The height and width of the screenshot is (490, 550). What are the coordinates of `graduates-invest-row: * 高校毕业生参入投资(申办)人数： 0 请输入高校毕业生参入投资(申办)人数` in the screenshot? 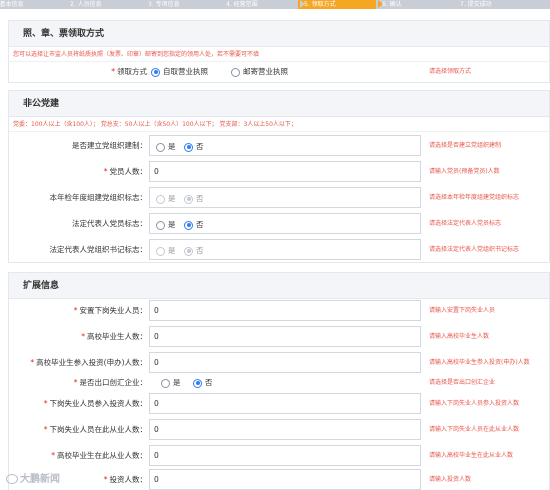 It's located at (279, 363).